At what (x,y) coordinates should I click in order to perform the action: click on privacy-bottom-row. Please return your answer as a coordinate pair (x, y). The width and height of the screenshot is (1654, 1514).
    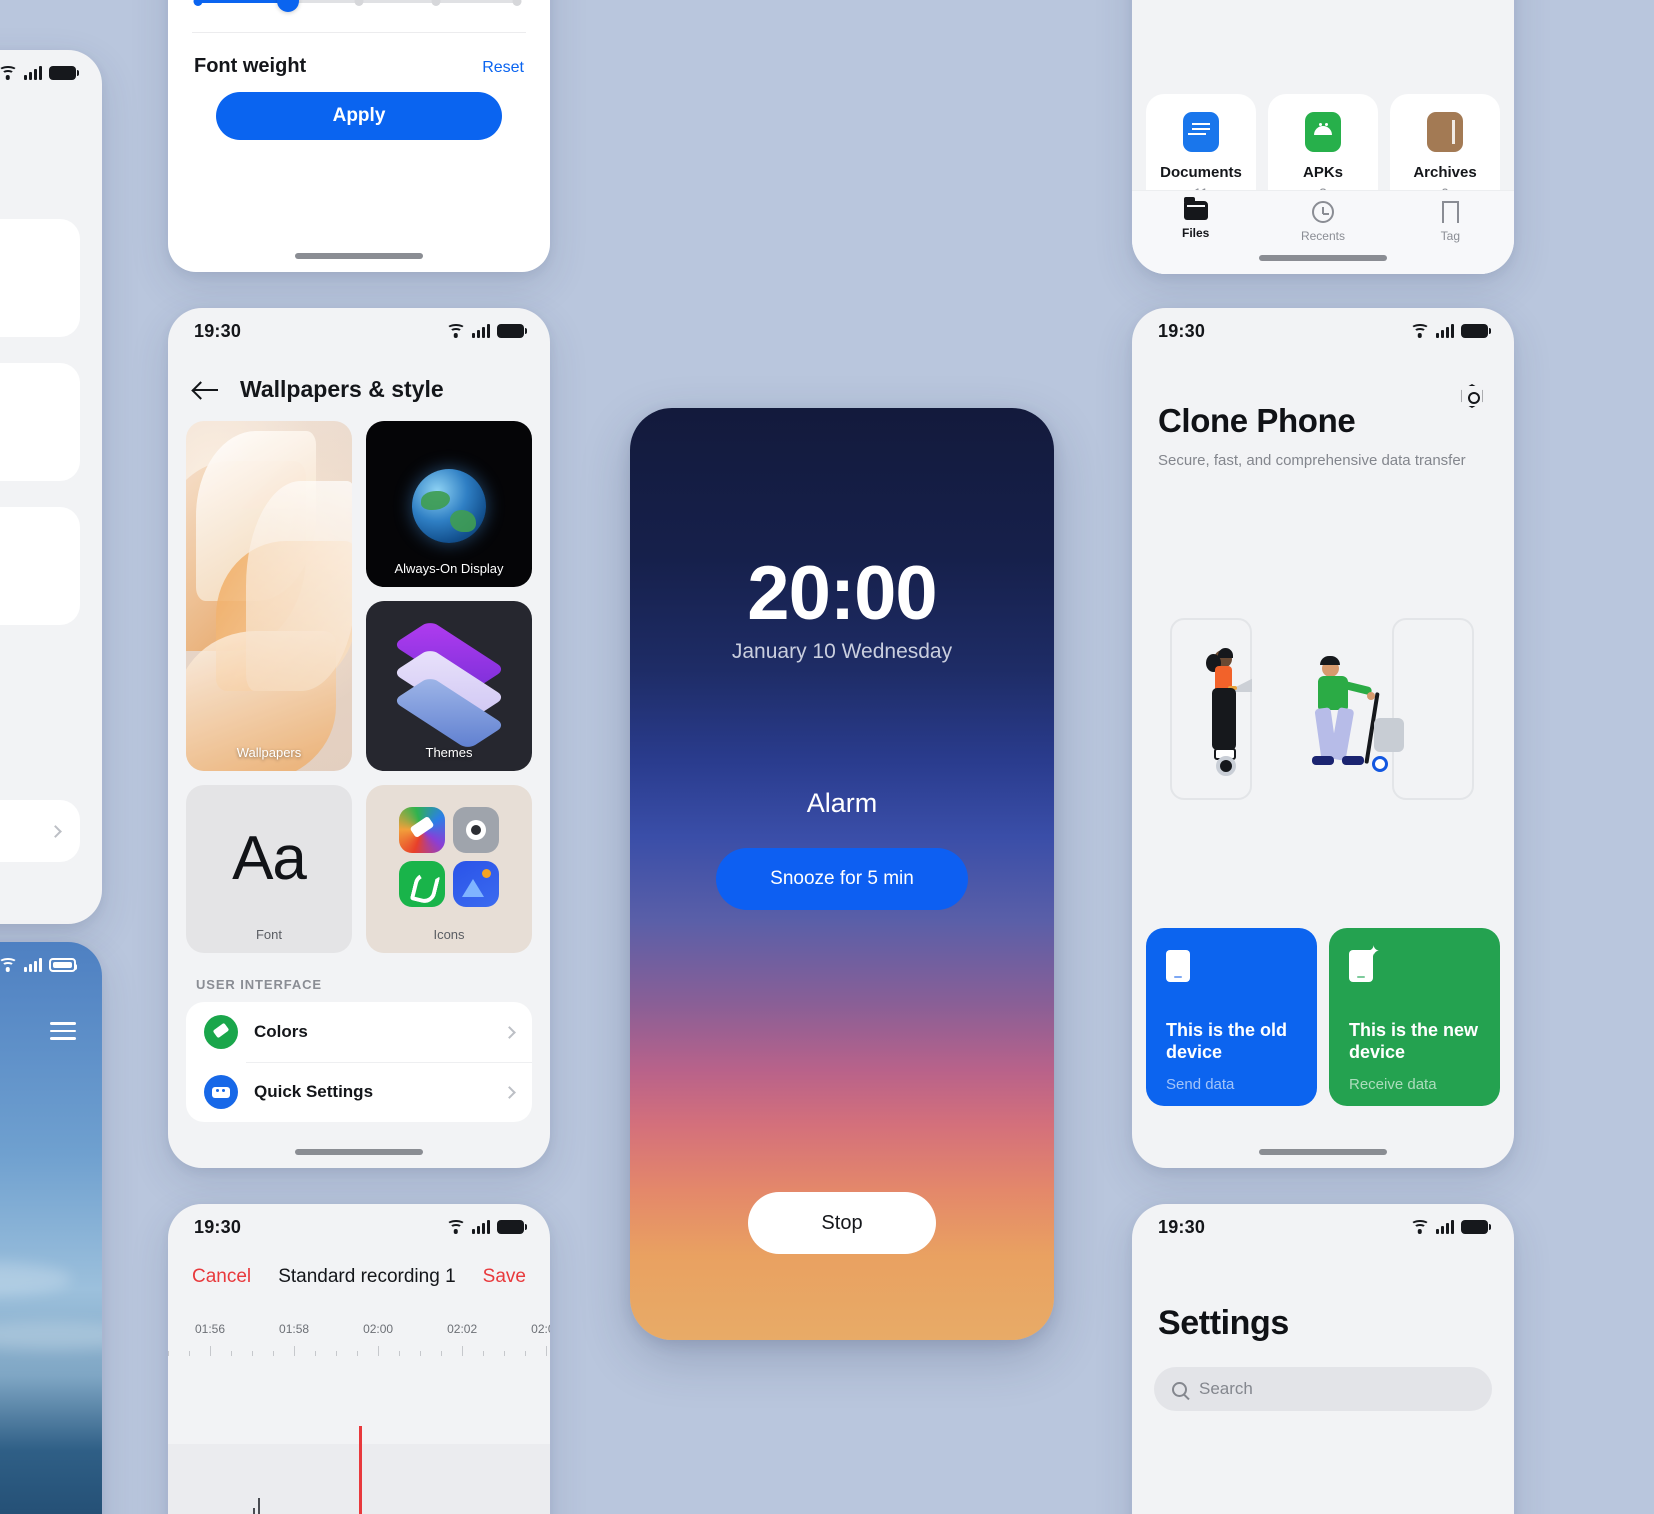
    Looking at the image, I should click on (40, 831).